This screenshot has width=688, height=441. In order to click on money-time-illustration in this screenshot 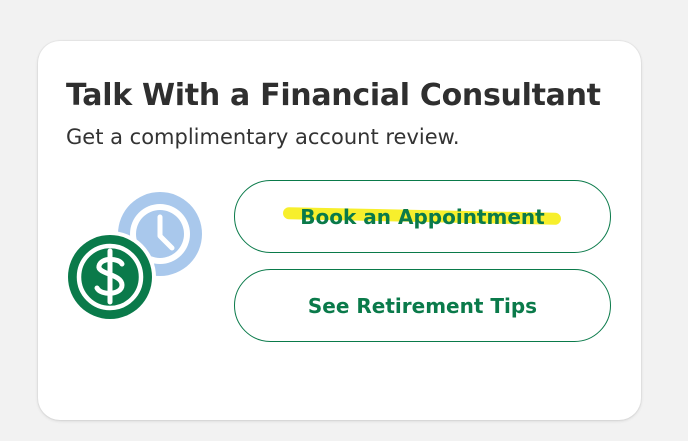, I will do `click(136, 256)`.